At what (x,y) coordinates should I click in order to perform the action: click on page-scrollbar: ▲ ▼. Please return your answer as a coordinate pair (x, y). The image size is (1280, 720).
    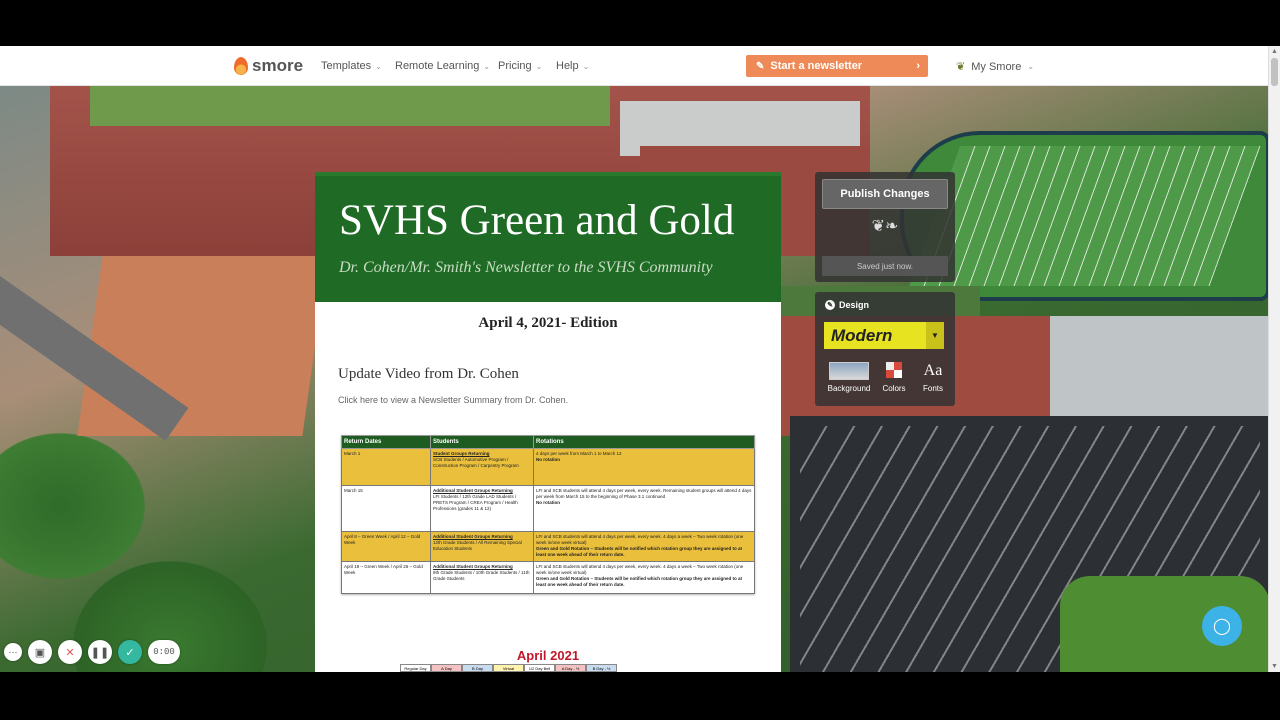
    Looking at the image, I should click on (1274, 359).